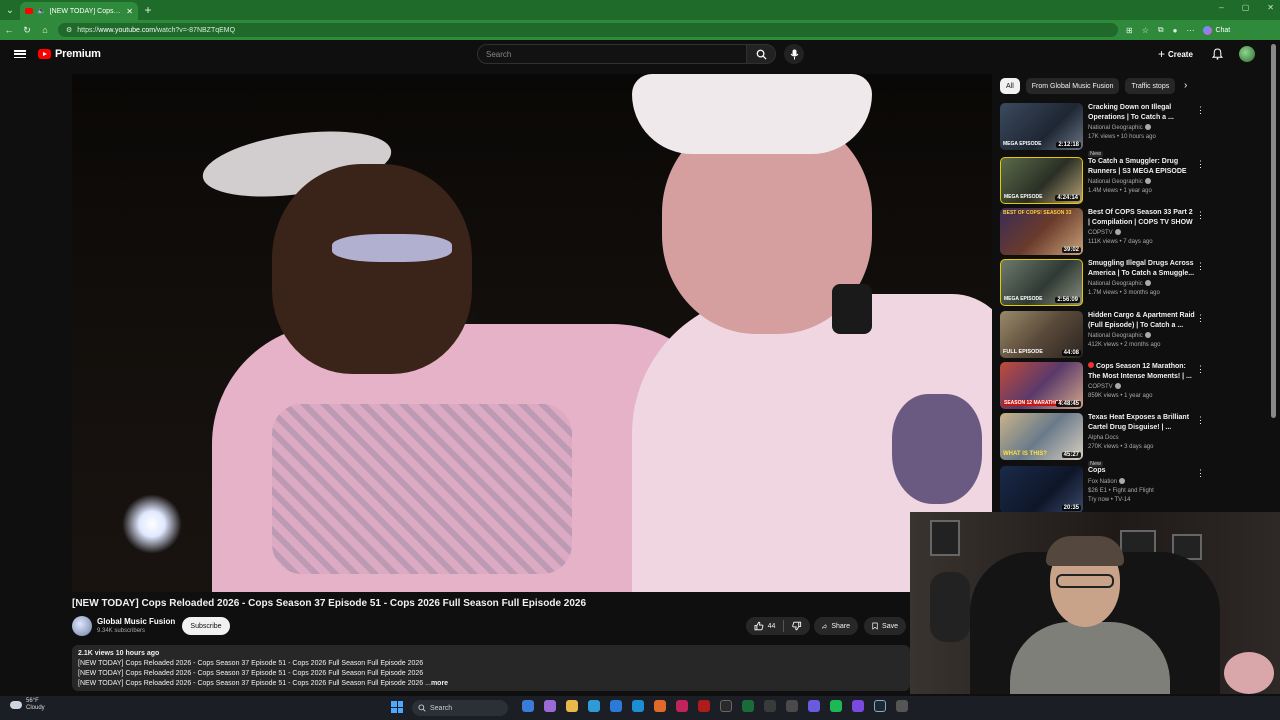 This screenshot has height=720, width=1280. I want to click on video-thumbnail: MEGA EPISODE 2:56:09, so click(1041, 282).